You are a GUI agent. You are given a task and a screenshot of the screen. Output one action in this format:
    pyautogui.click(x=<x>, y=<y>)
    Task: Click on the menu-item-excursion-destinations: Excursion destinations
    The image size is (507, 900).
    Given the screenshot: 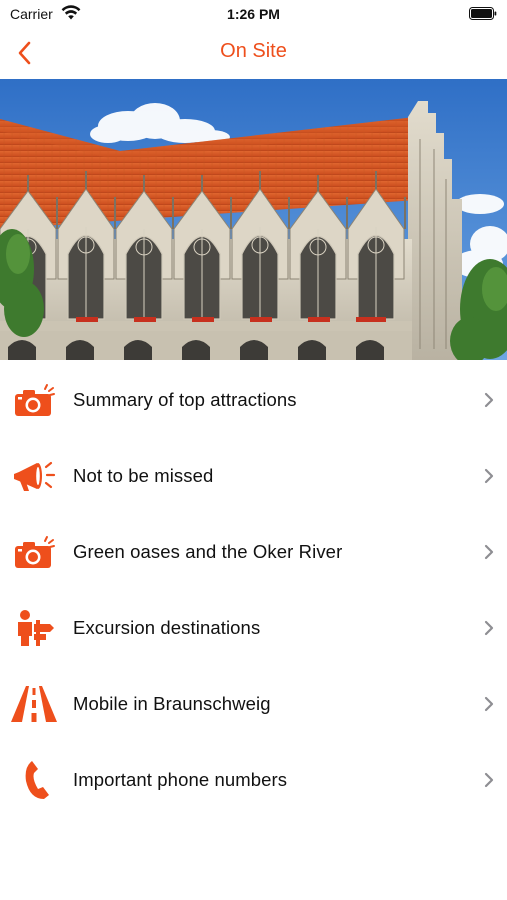 What is the action you would take?
    pyautogui.click(x=253, y=628)
    